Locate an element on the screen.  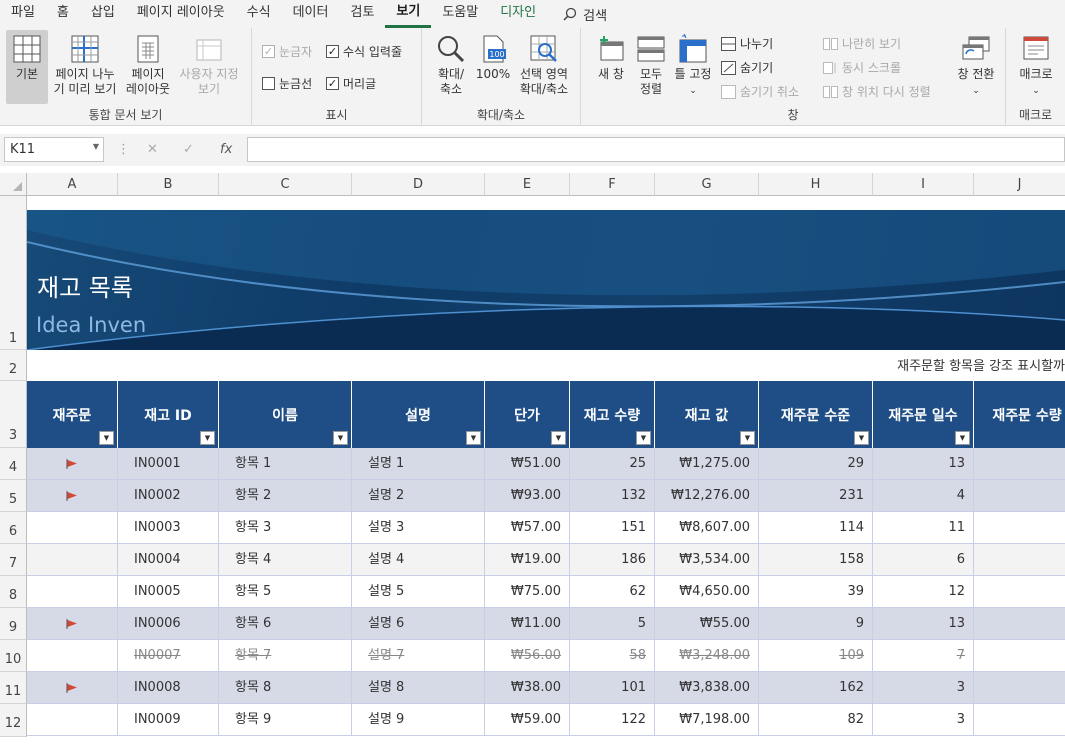
unit-price-cell: ₩75.00 is located at coordinates (527, 591).